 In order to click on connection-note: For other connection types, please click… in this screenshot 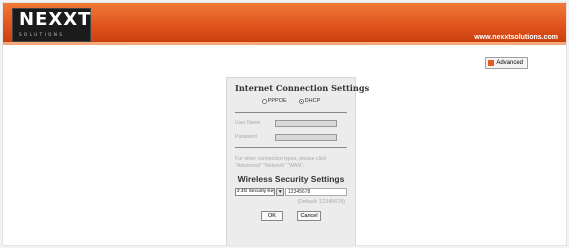, I will do `click(281, 162)`.